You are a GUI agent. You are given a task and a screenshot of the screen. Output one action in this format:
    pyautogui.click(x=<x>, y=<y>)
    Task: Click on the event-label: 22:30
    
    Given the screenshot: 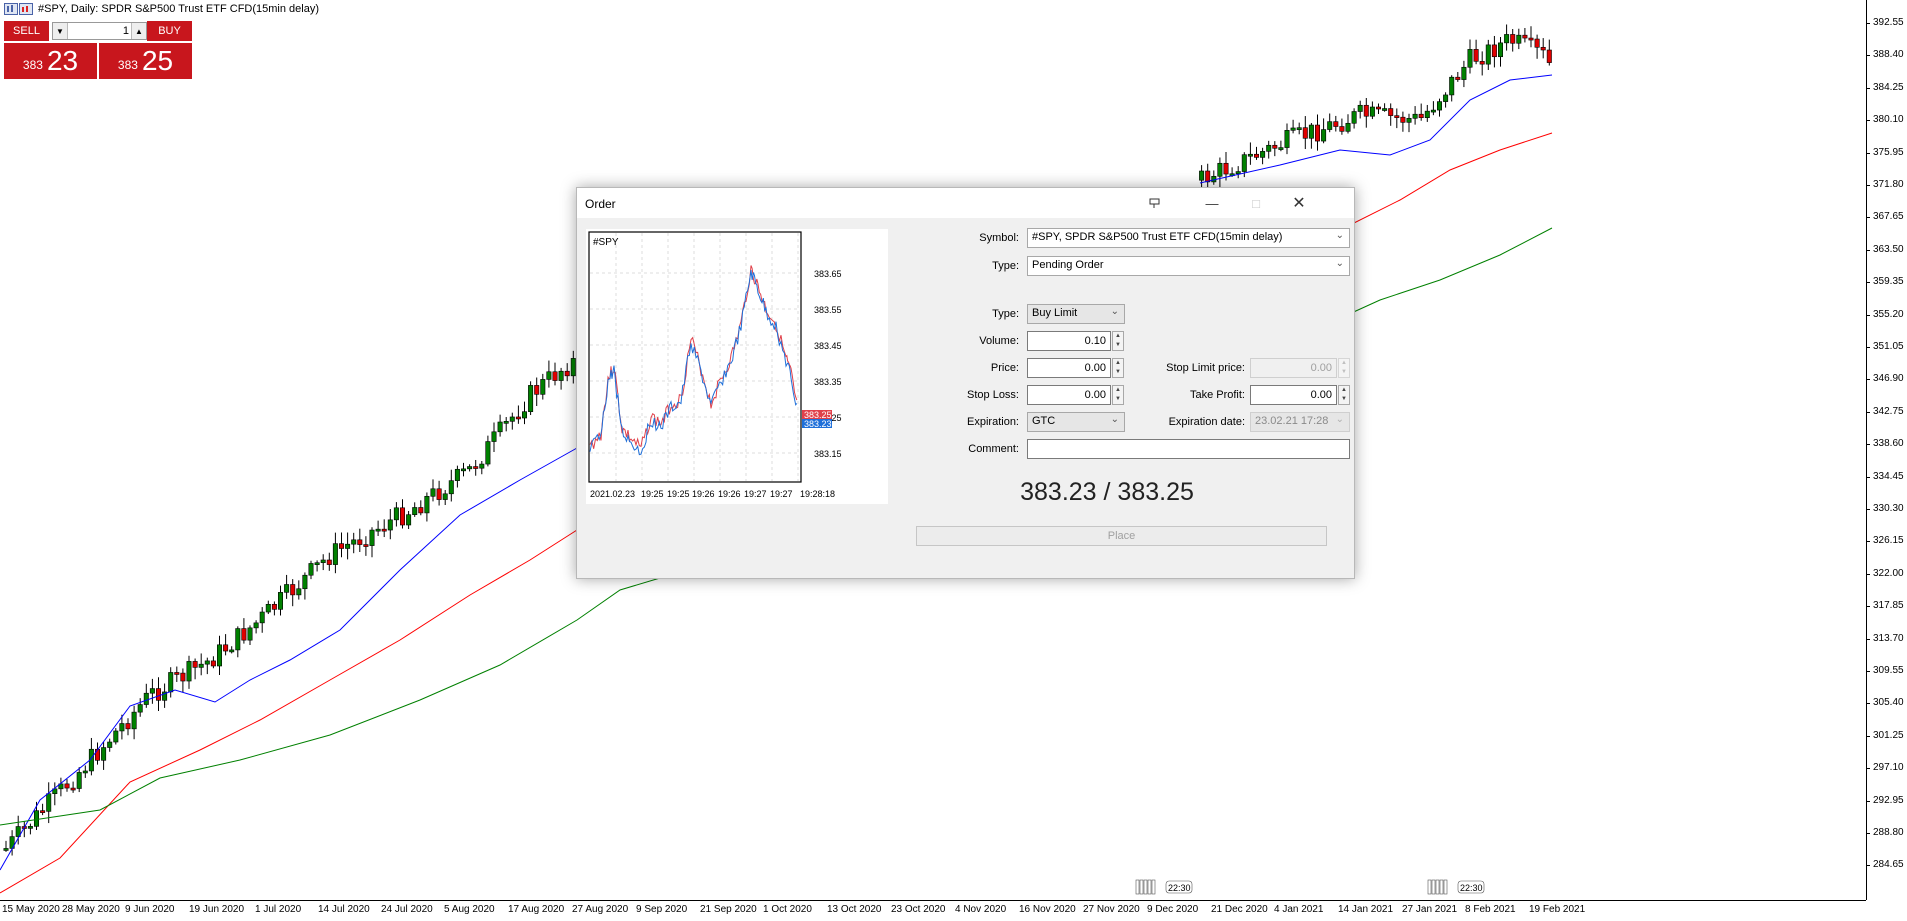 What is the action you would take?
    pyautogui.click(x=1471, y=888)
    